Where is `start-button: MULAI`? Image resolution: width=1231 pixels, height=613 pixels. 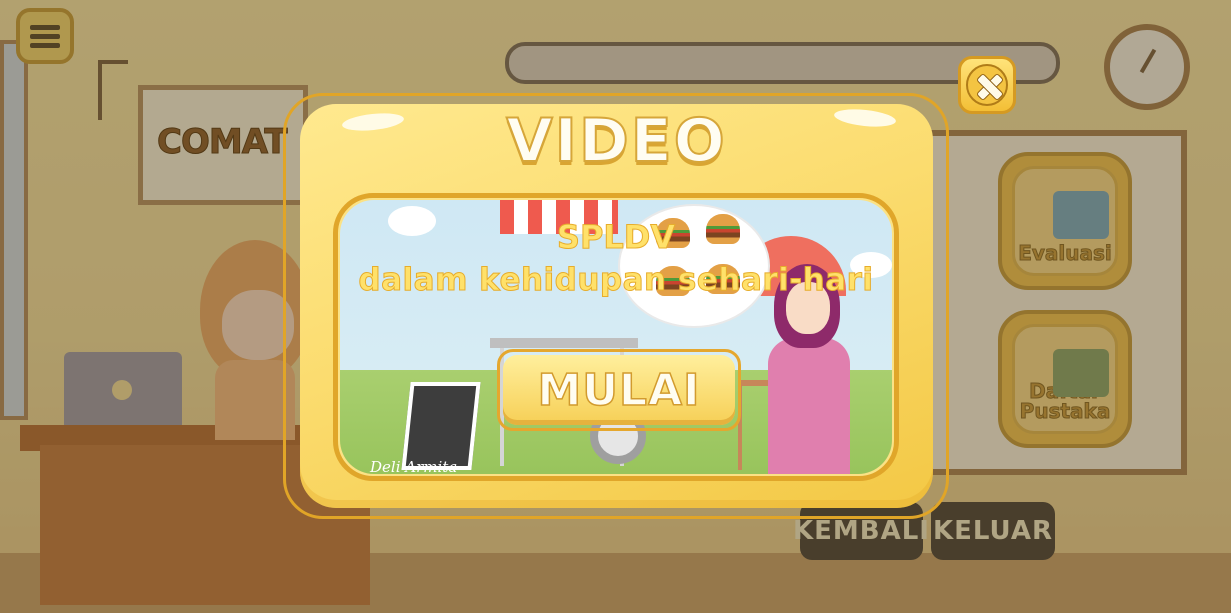
start-button: MULAI is located at coordinates (619, 390).